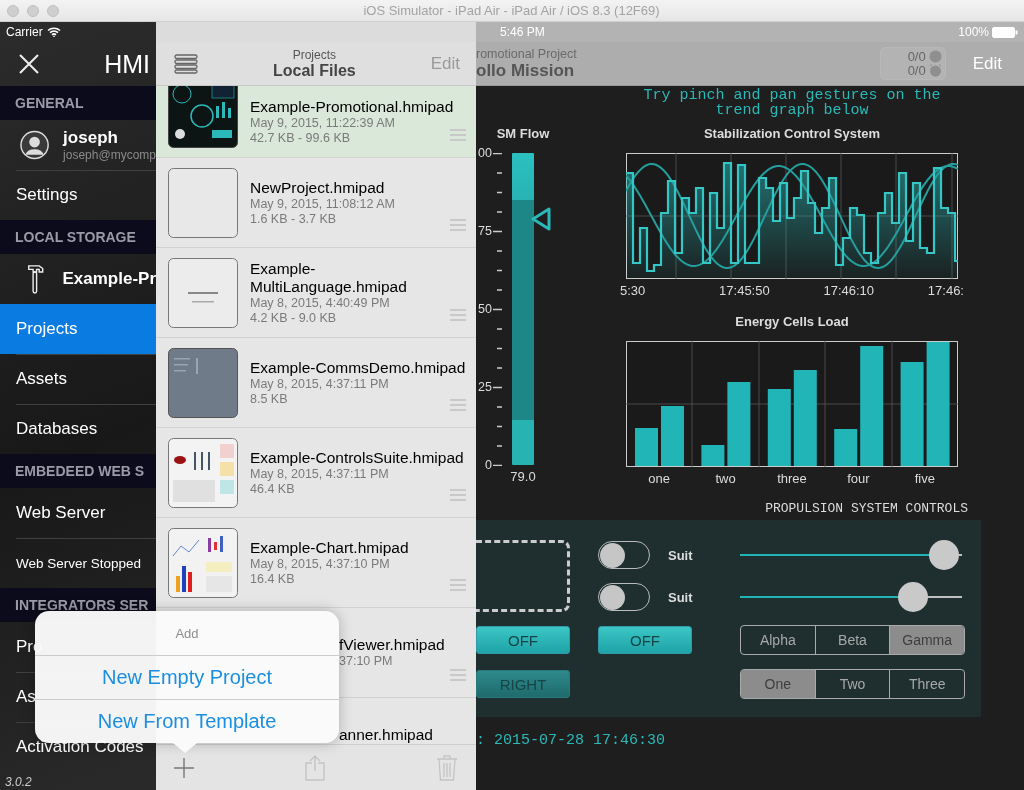  Describe the element at coordinates (272, 489) in the screenshot. I see `file-size: 46.4 KB` at that location.